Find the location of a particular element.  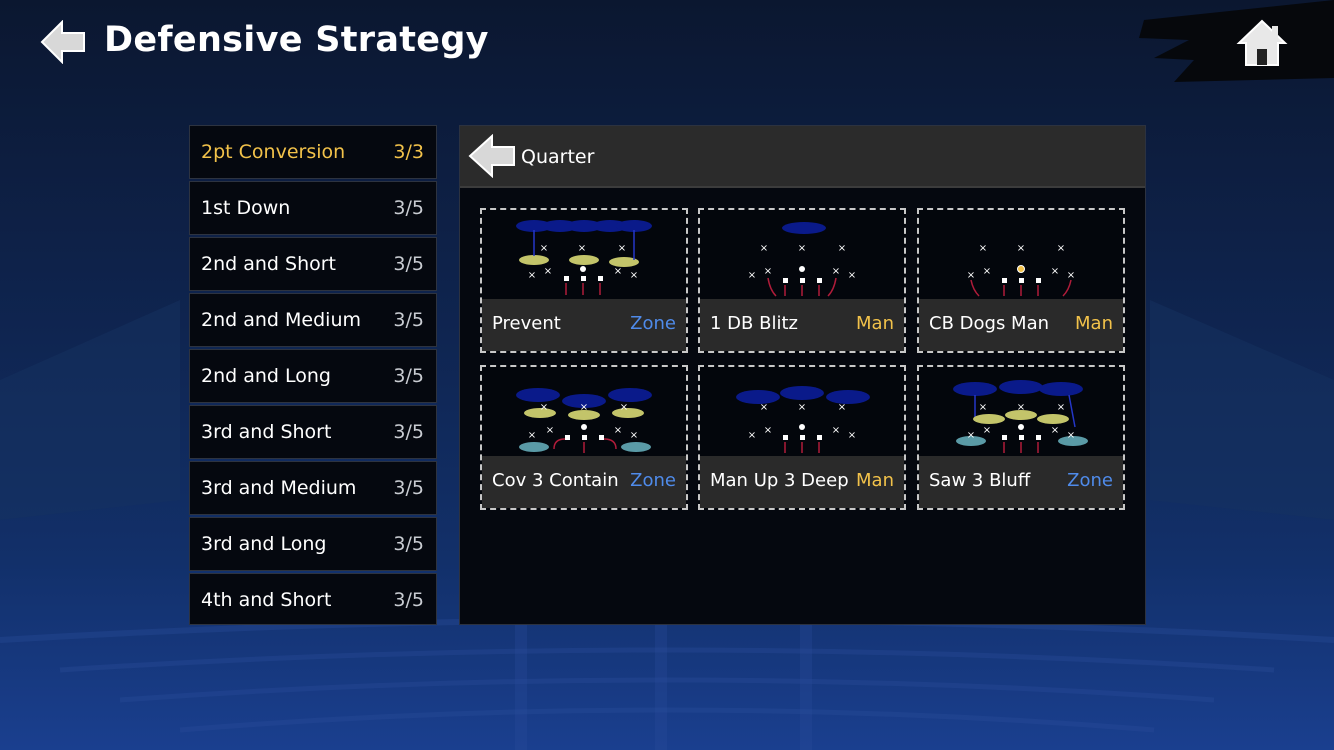

header: Defensive Strategy is located at coordinates (667, 45).